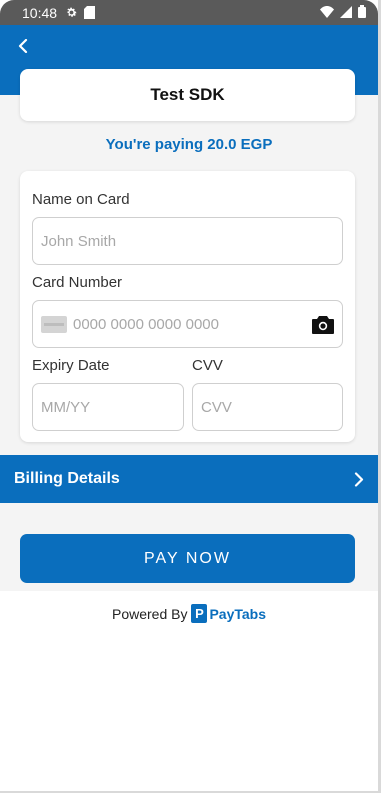 Image resolution: width=381 pixels, height=793 pixels. Describe the element at coordinates (207, 365) in the screenshot. I see `cvv-label: CVV` at that location.